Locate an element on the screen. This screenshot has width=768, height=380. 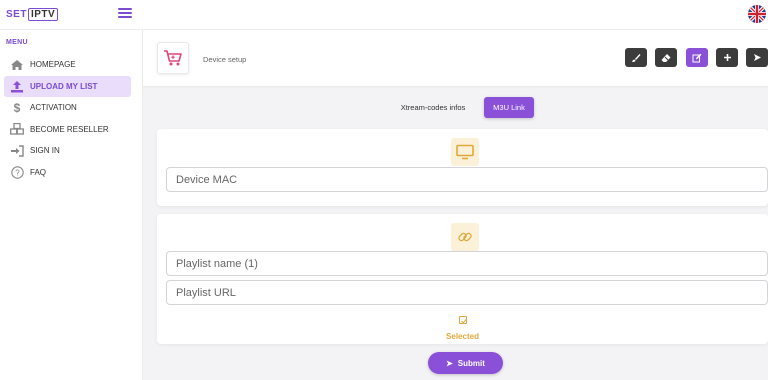
brand-part-set: SET is located at coordinates (16, 14).